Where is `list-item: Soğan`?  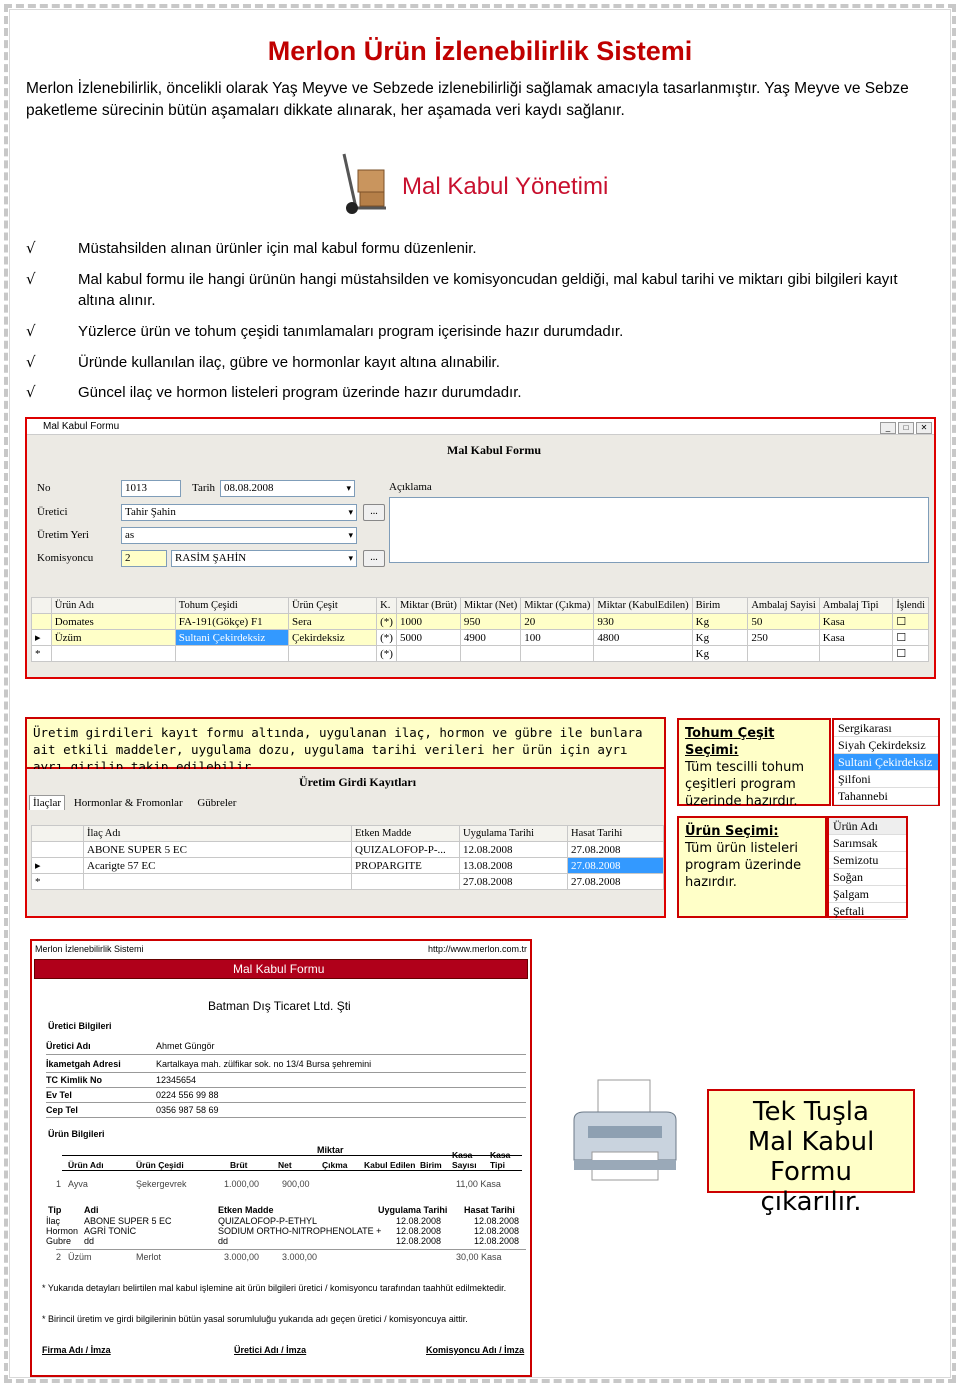
list-item: Soğan is located at coordinates (867, 877).